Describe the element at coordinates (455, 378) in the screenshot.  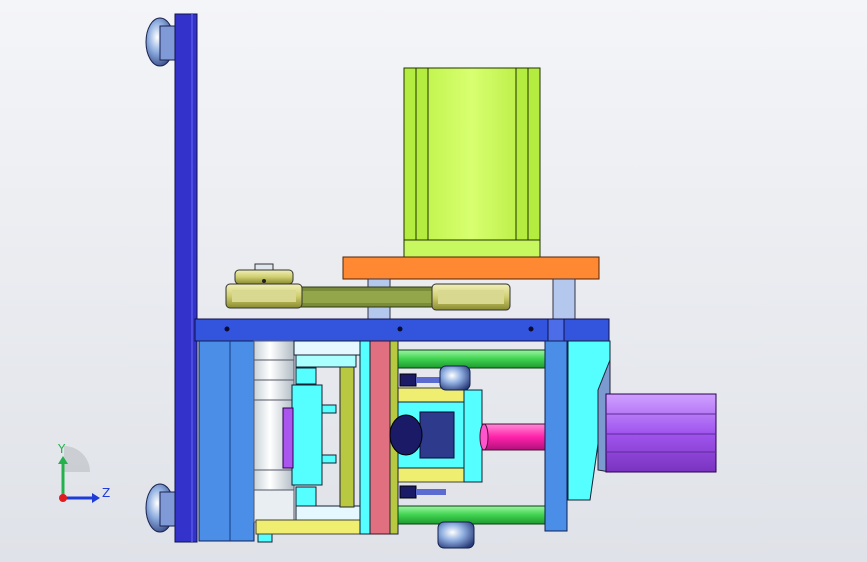
I see `clamp-block-top` at that location.